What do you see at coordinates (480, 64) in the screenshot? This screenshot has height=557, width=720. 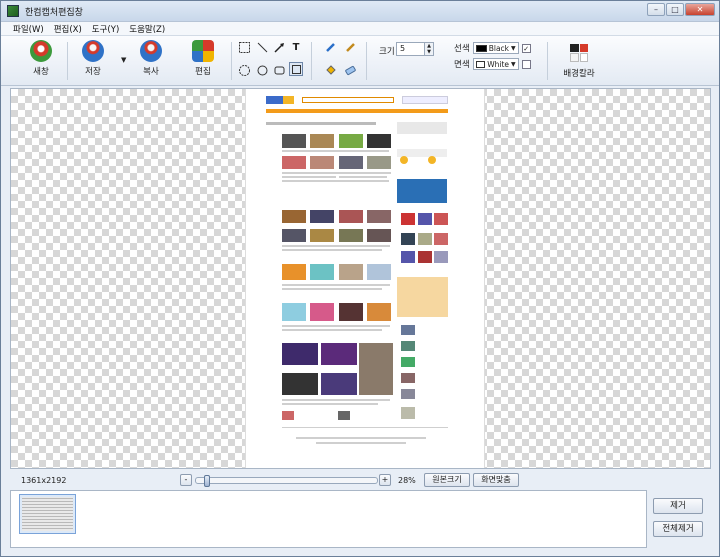 I see `fill-color-swatch` at bounding box center [480, 64].